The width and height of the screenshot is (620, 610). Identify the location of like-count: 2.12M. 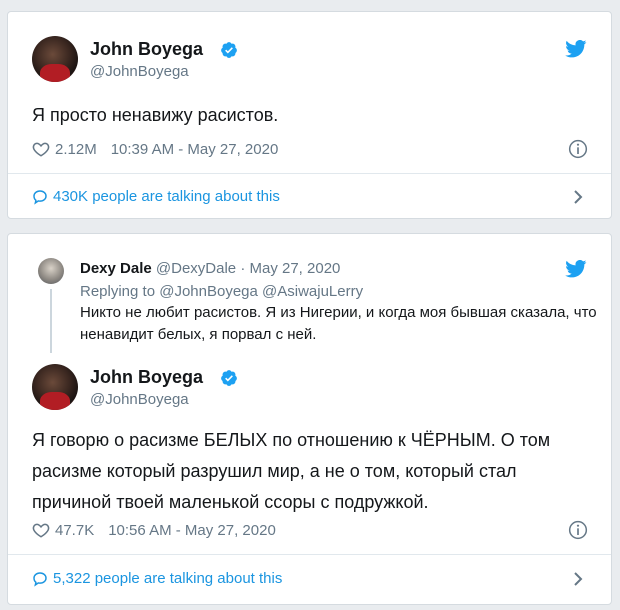
(76, 149).